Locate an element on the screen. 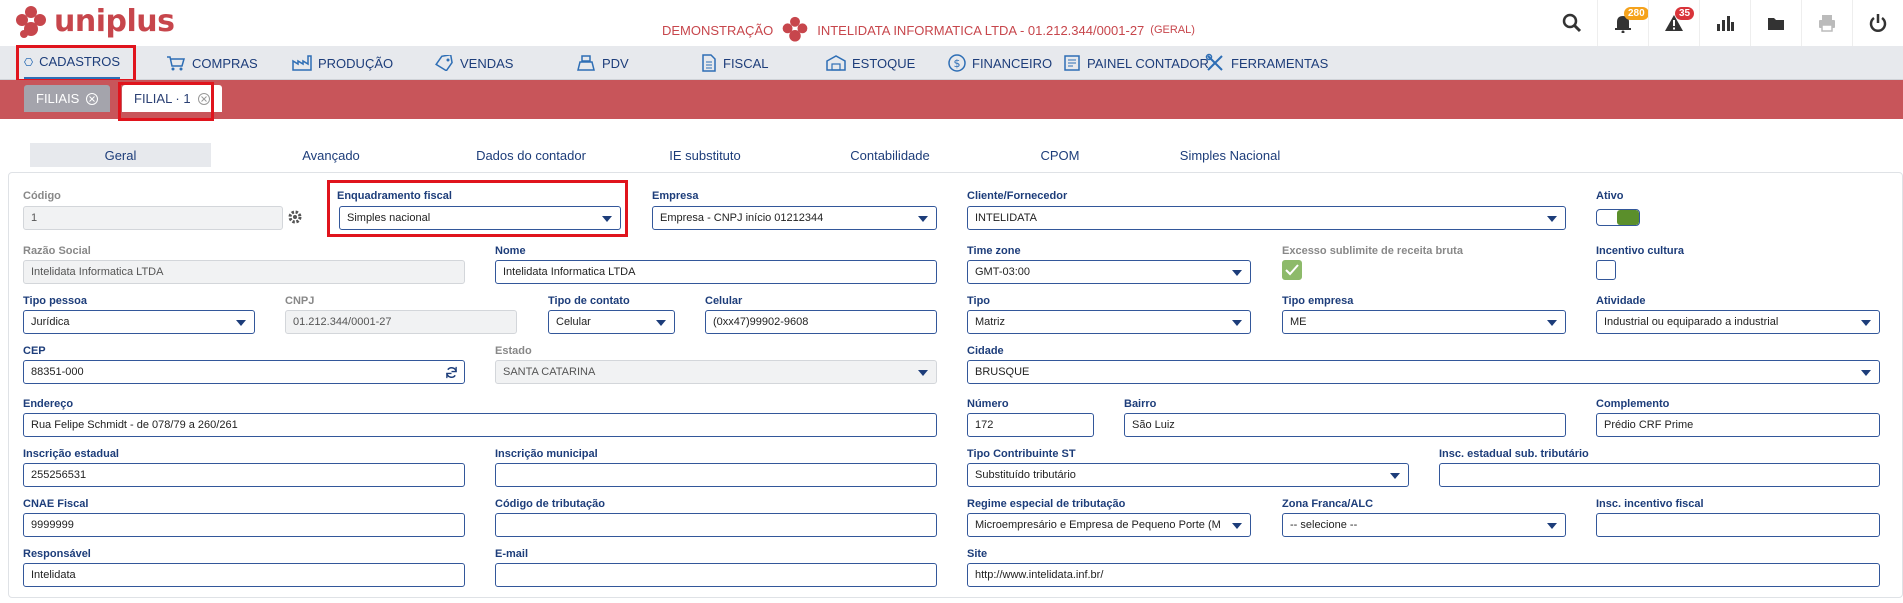 This screenshot has height=603, width=1903. menu-painel-contador: PAINEL CONTADOR is located at coordinates (1136, 63).